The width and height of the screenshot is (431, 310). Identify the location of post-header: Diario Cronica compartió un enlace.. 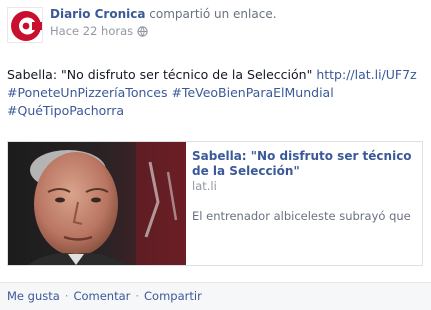
(163, 14).